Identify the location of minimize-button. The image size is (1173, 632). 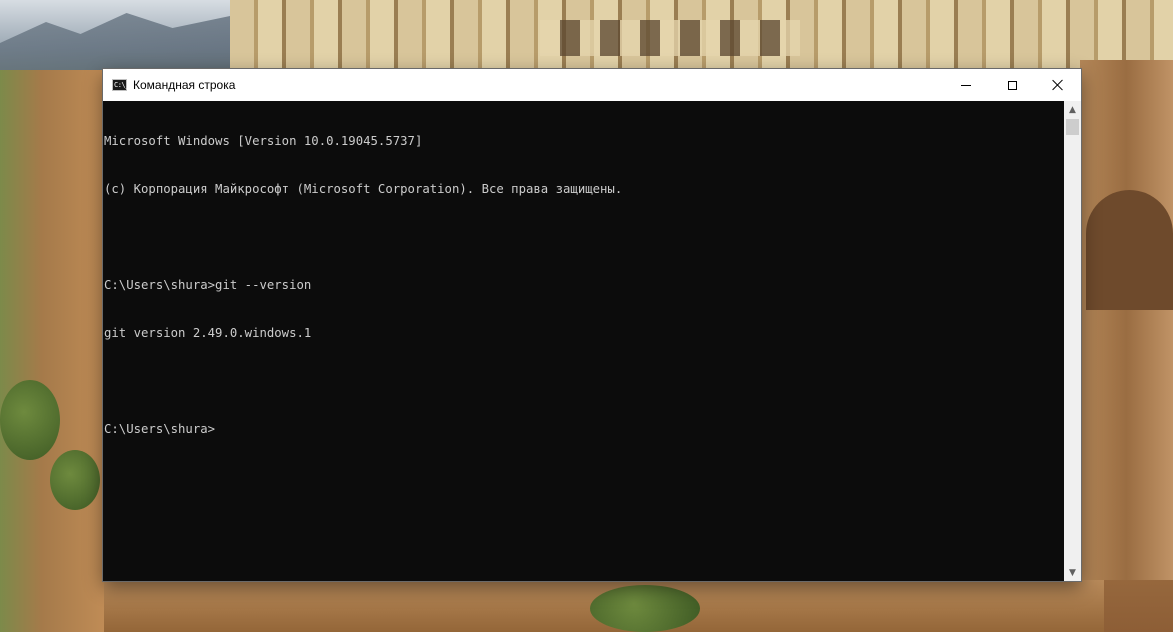
(966, 85).